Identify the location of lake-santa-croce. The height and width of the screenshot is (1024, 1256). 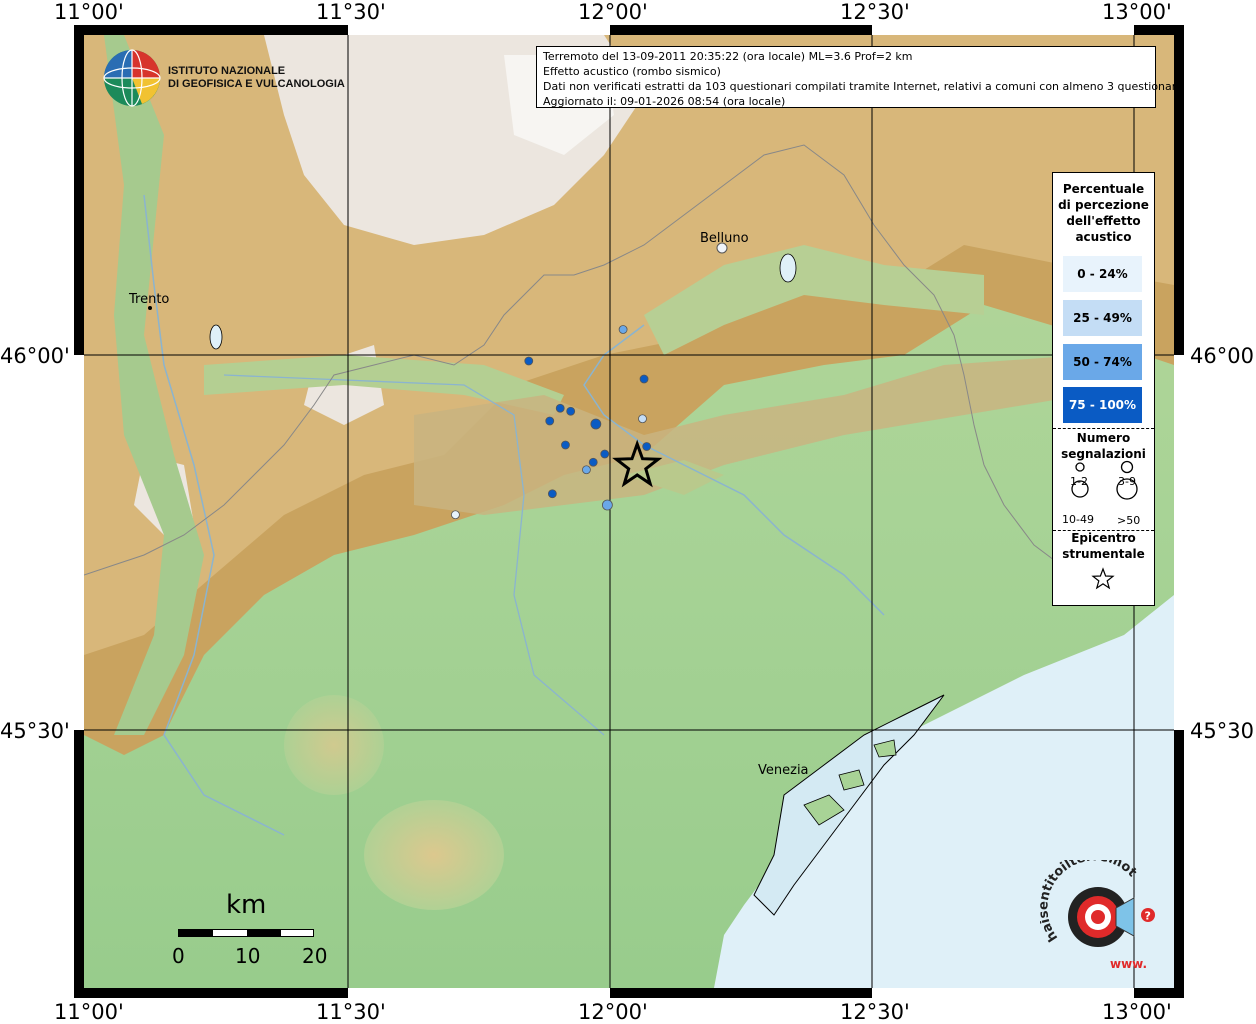
(788, 268).